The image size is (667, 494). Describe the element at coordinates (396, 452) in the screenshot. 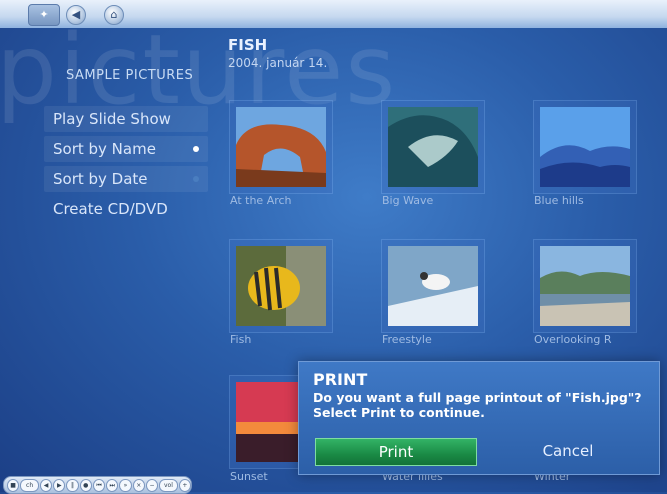

I see `print-button: Print` at that location.